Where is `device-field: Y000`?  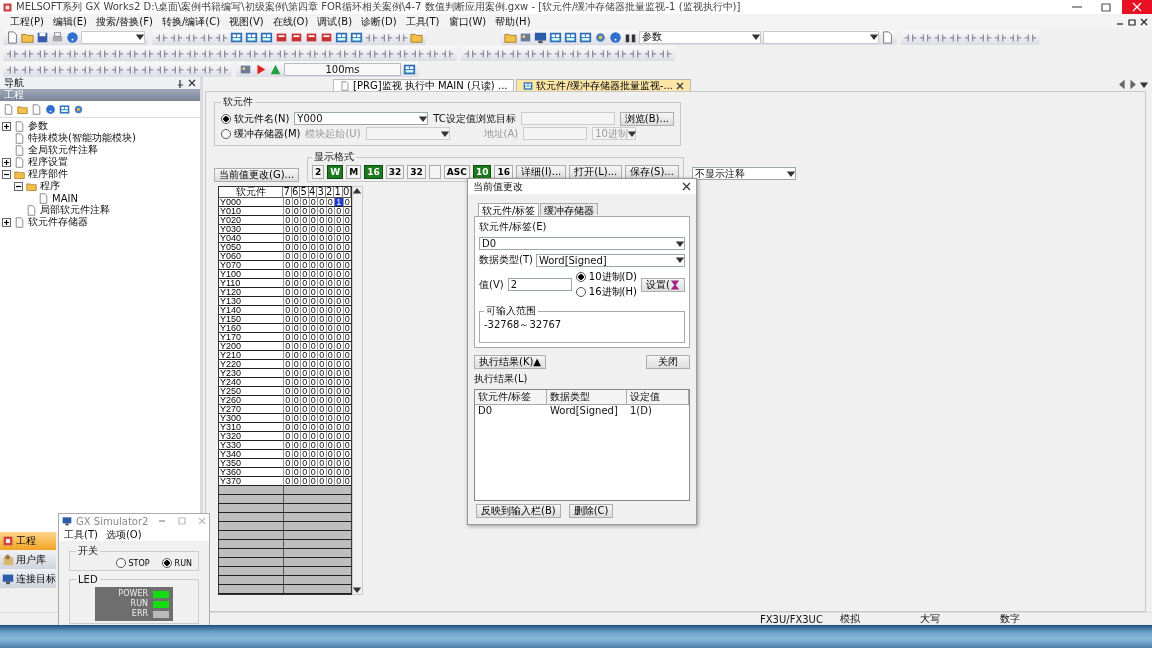
device-field: Y000 is located at coordinates (361, 118).